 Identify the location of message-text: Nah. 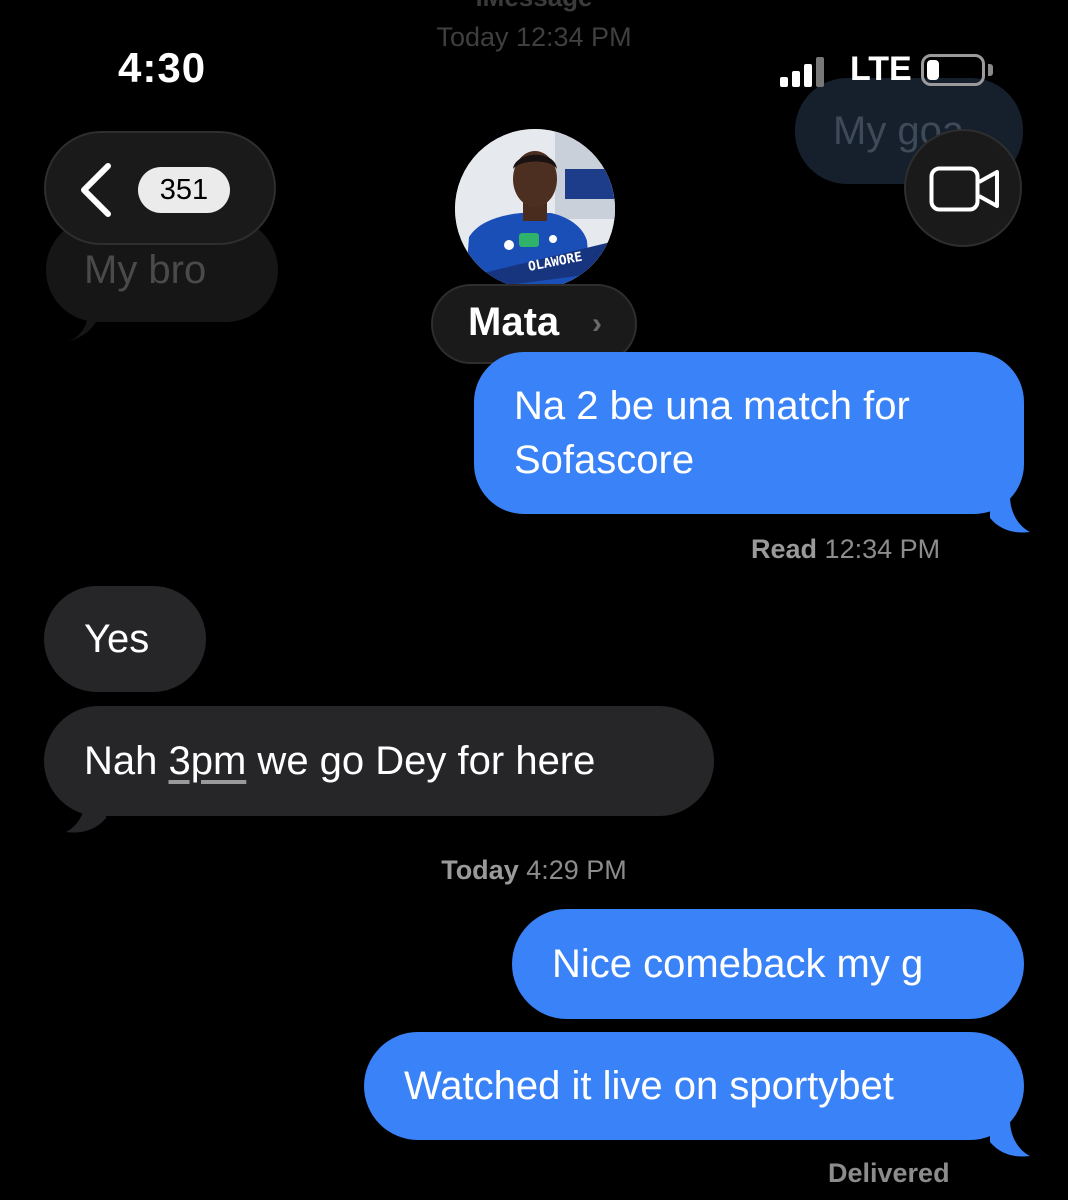
(126, 761).